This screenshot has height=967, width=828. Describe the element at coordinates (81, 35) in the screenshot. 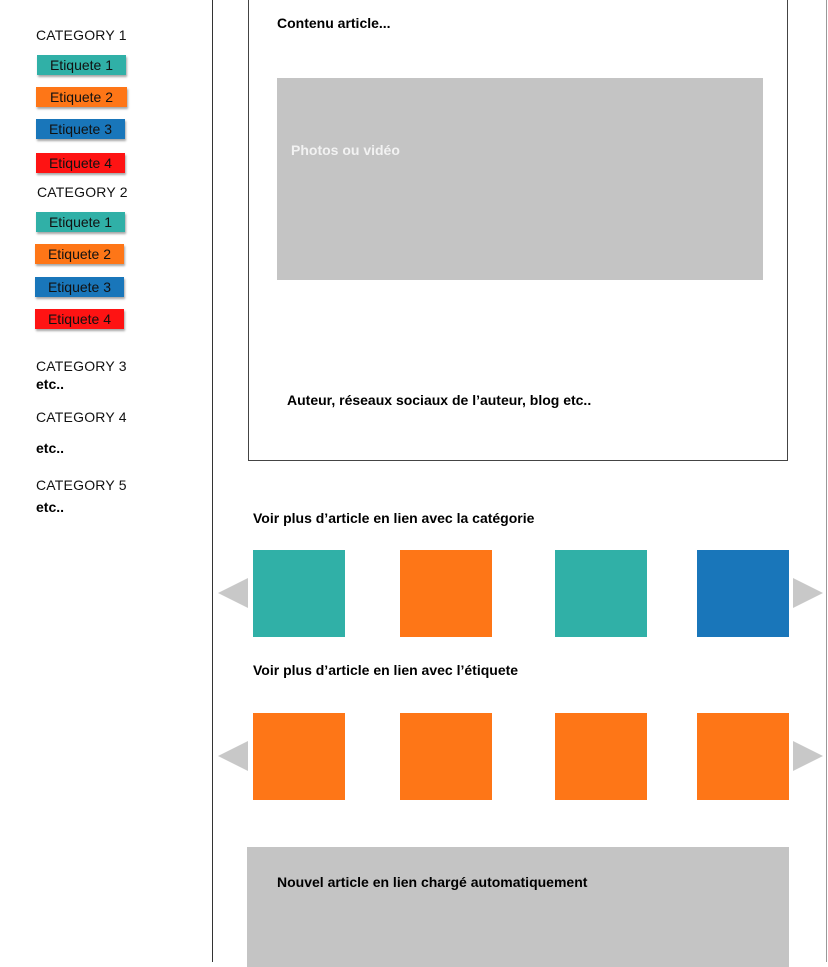

I see `category-1-title: CATEGORY 1` at that location.